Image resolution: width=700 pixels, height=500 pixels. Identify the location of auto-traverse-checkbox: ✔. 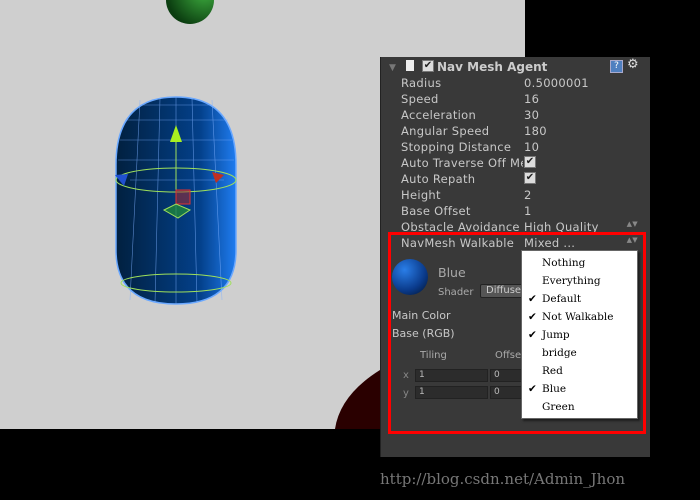
(530, 162).